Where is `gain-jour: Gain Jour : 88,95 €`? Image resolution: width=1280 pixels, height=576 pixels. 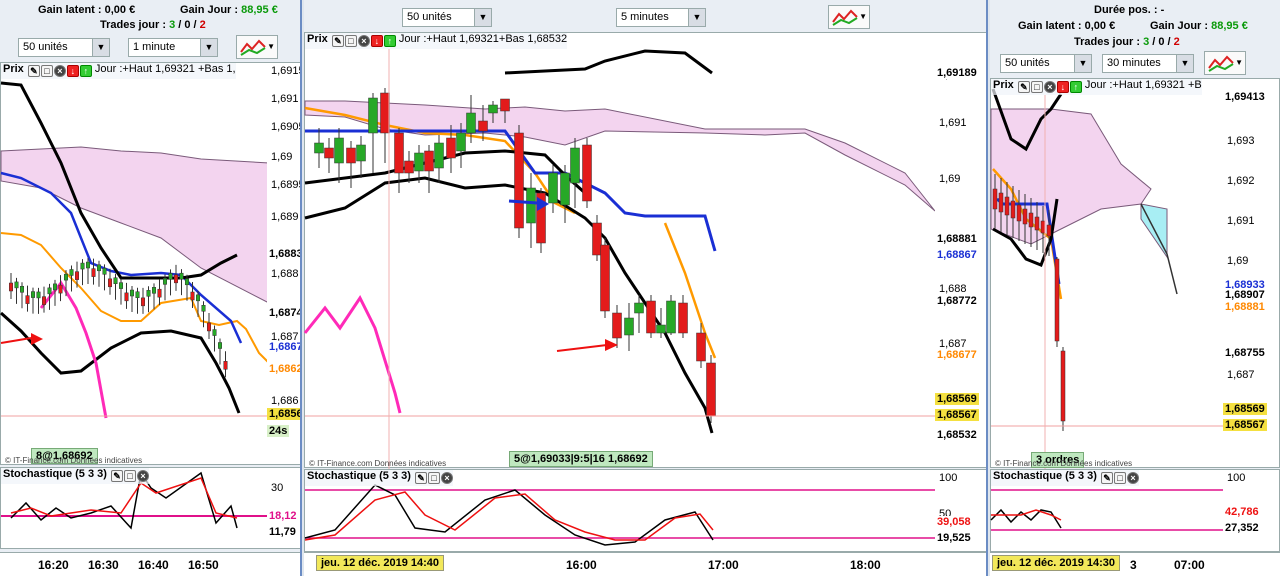 gain-jour: Gain Jour : 88,95 € is located at coordinates (1199, 26).